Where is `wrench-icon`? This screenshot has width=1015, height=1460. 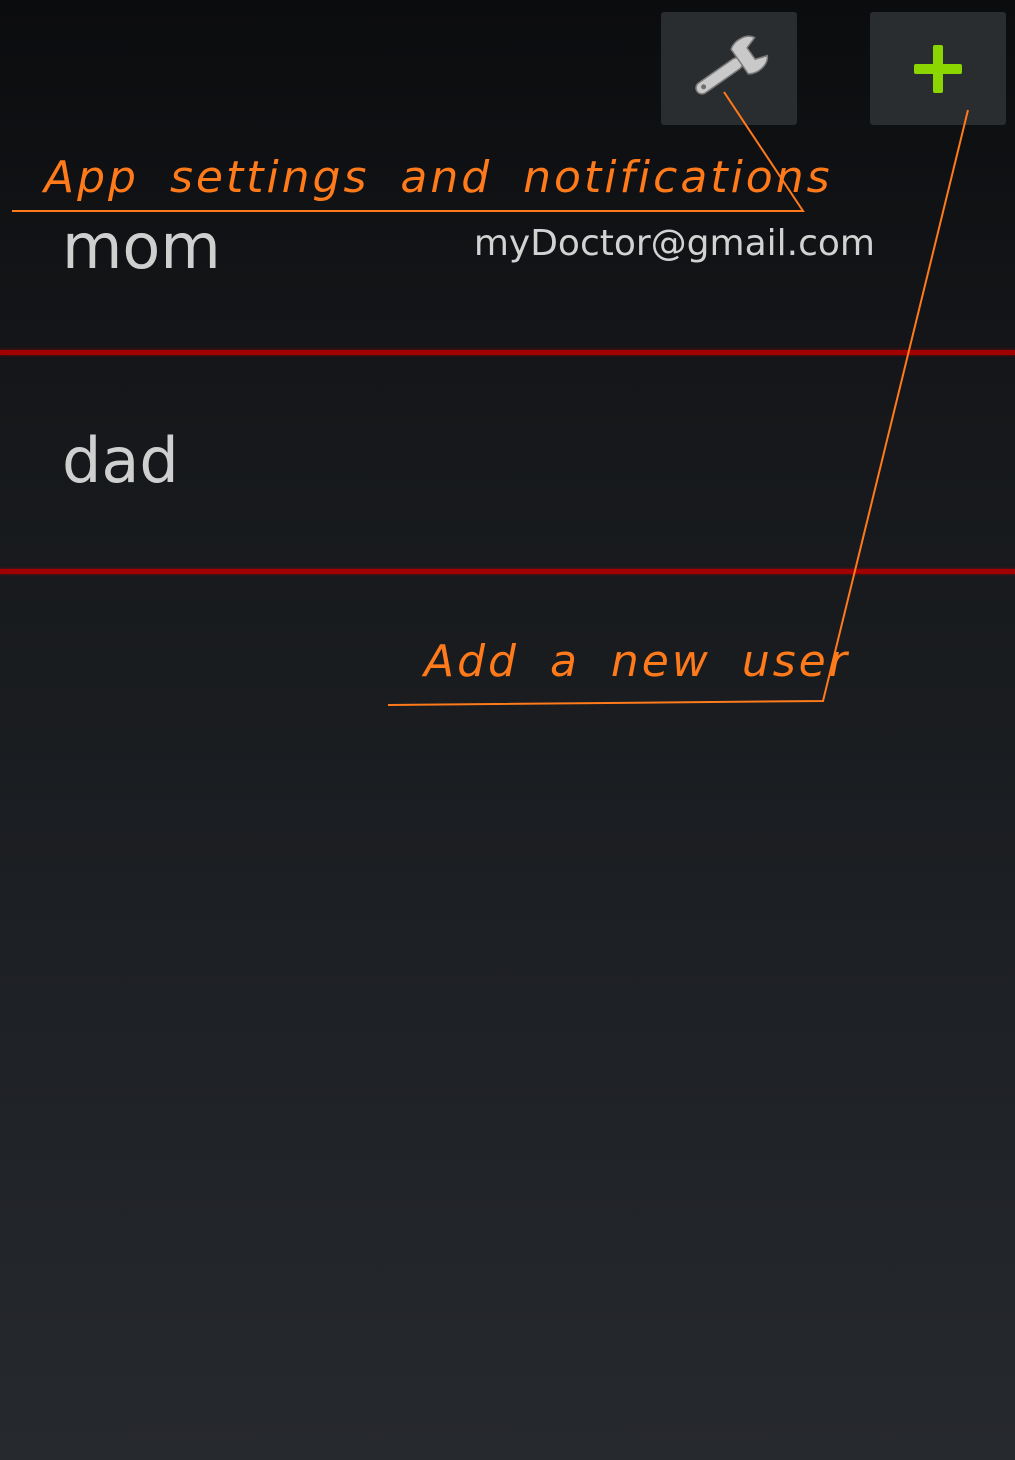
wrench-icon is located at coordinates (732, 65).